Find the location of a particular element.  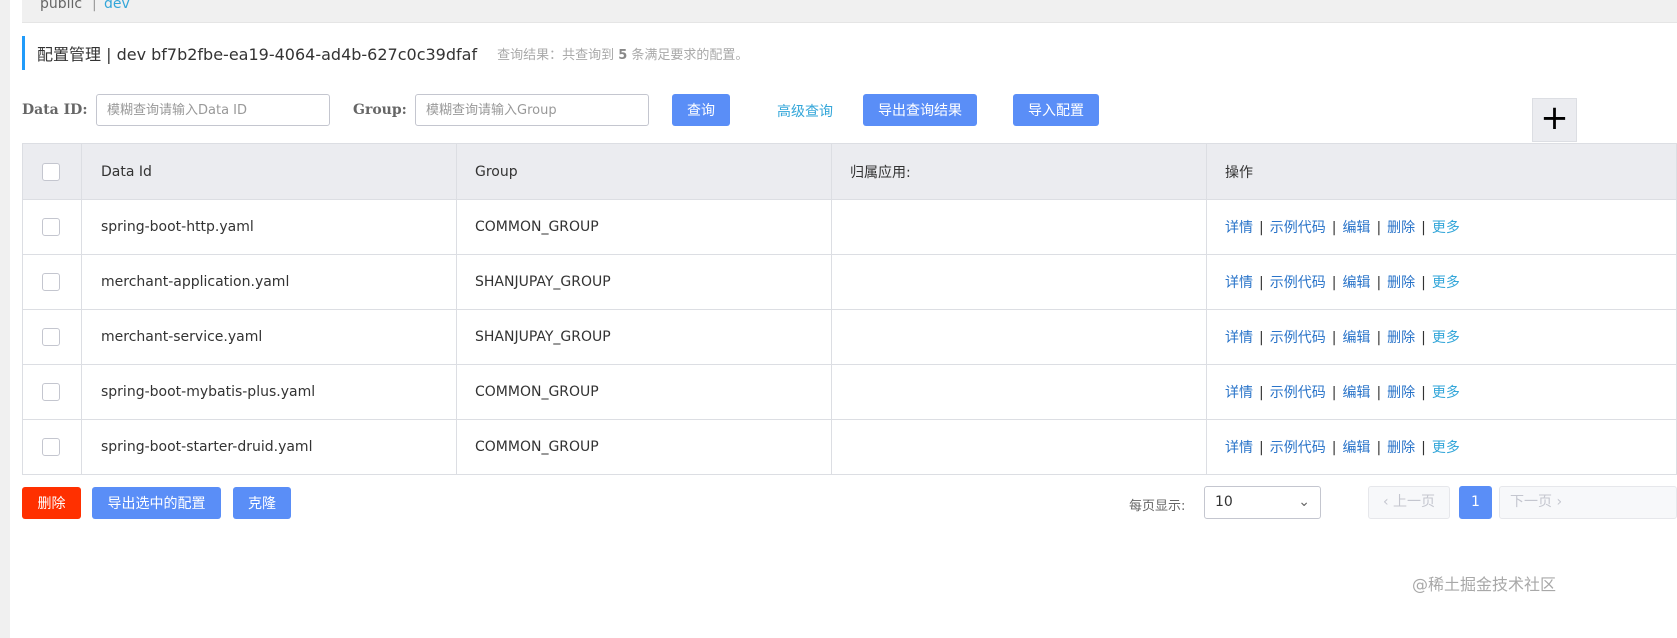

select-all-checkbox is located at coordinates (51, 171).